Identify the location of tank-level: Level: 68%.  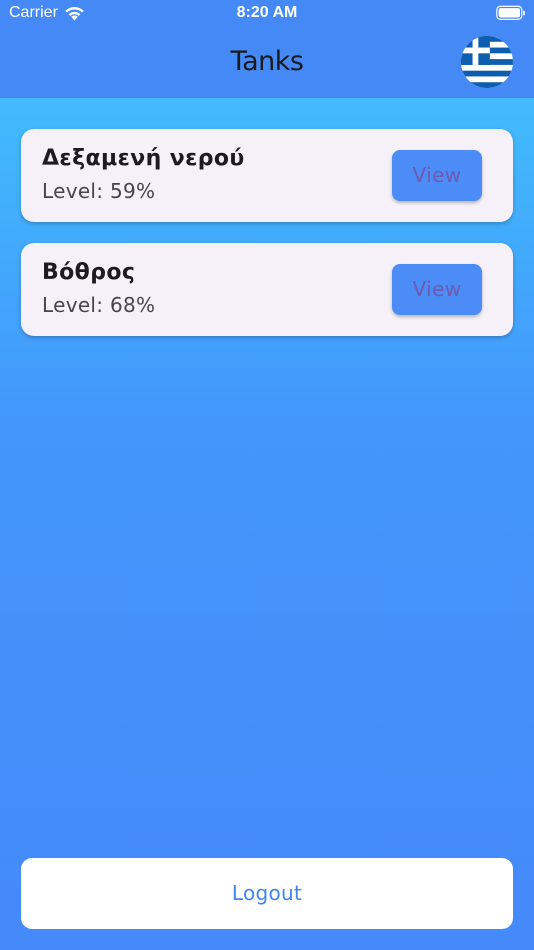
(99, 305).